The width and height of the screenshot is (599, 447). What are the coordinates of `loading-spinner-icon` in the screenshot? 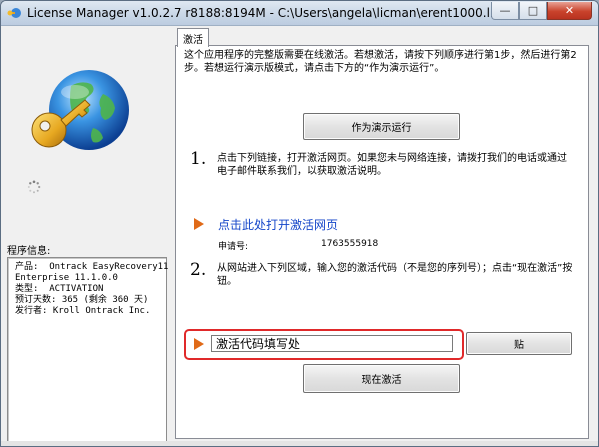 It's located at (34, 187).